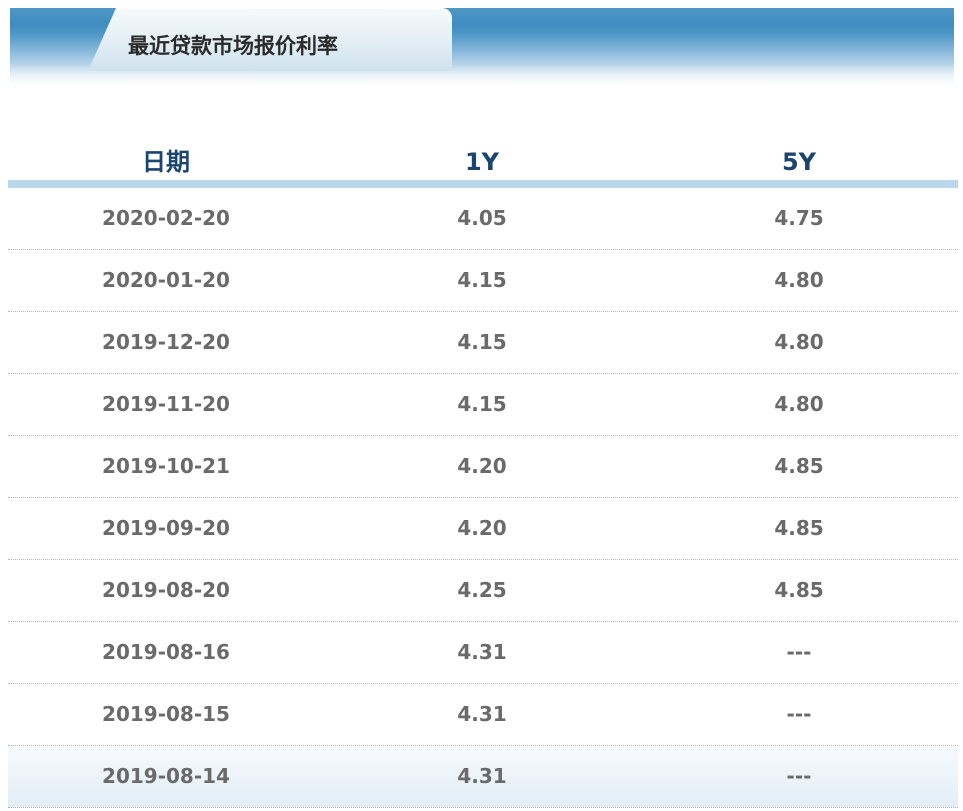  Describe the element at coordinates (166, 280) in the screenshot. I see `cell-date: 2020-01-20` at that location.